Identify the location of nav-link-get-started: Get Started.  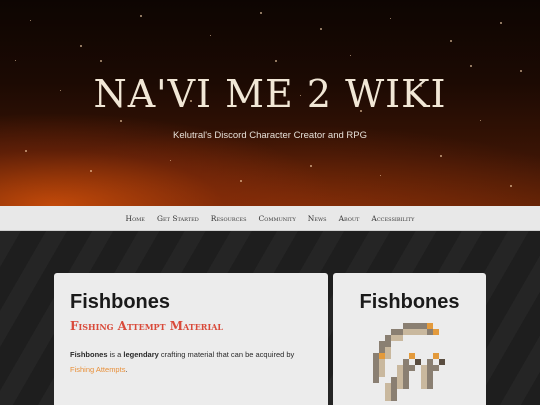
(178, 218).